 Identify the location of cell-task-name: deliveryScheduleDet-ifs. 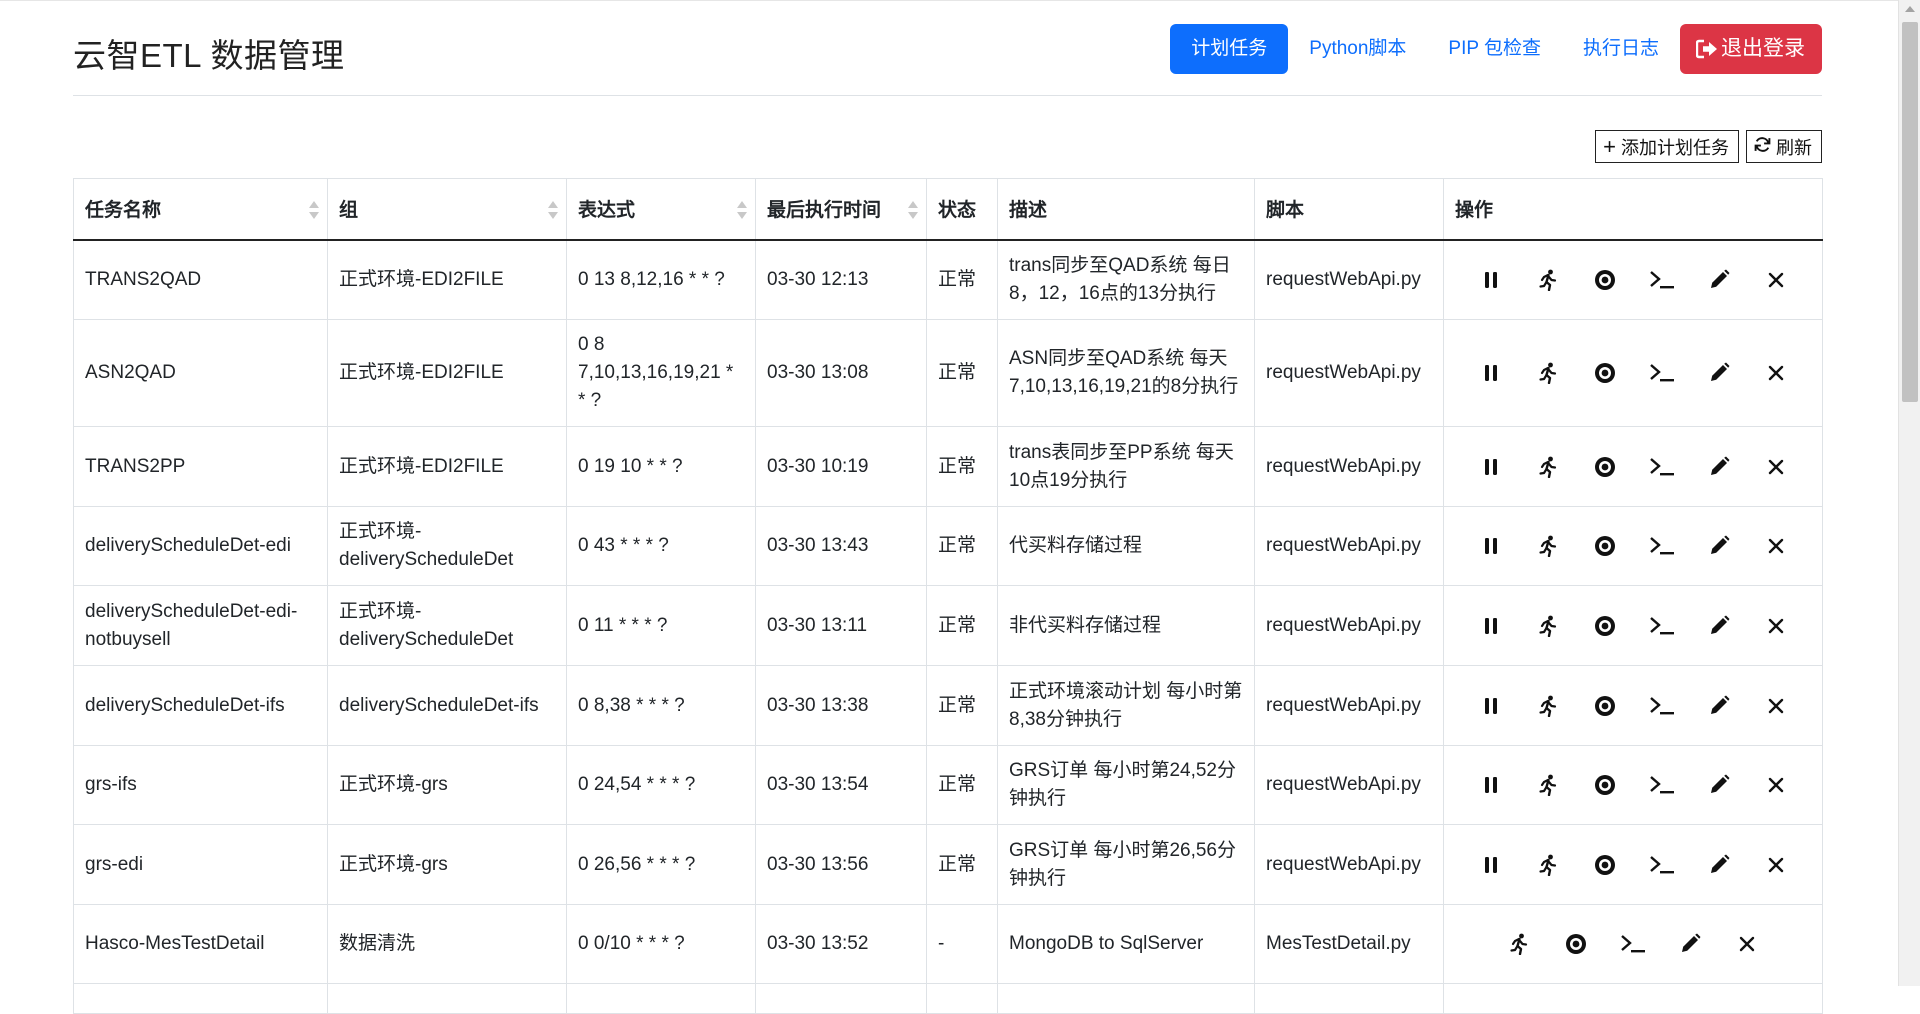
(200, 705).